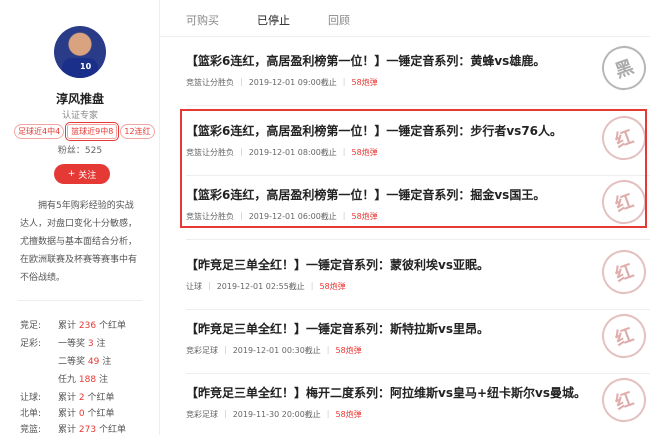  Describe the element at coordinates (622, 68) in the screenshot. I see `result-stamp-icon: 黑` at that location.